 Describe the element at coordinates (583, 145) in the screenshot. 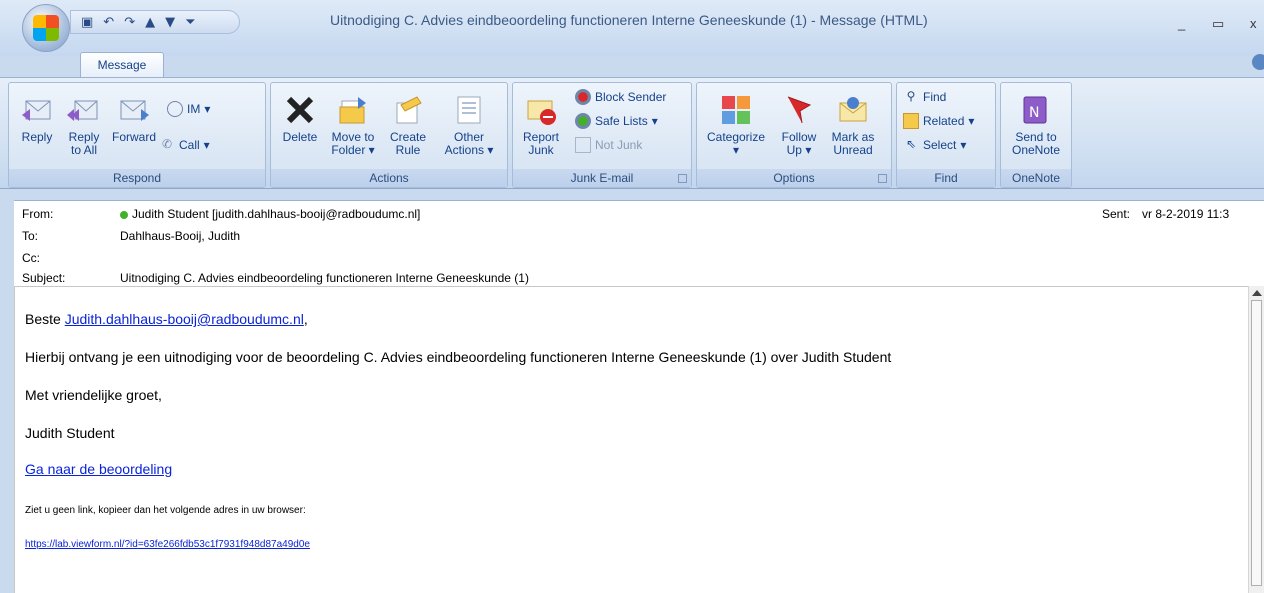

I see `not-junk-icon` at that location.